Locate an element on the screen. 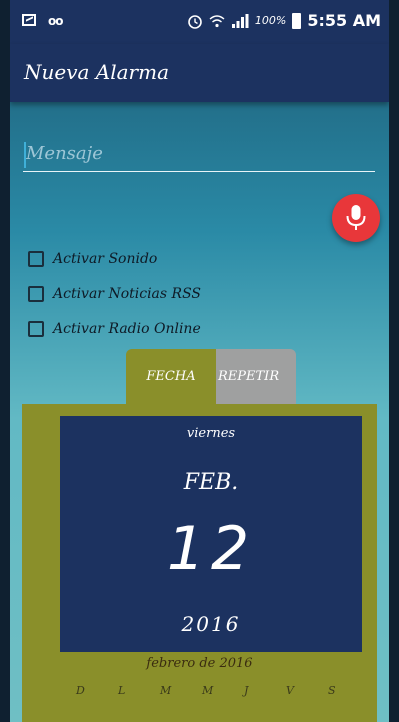 This screenshot has height=722, width=399. weekday-label: S is located at coordinates (332, 690).